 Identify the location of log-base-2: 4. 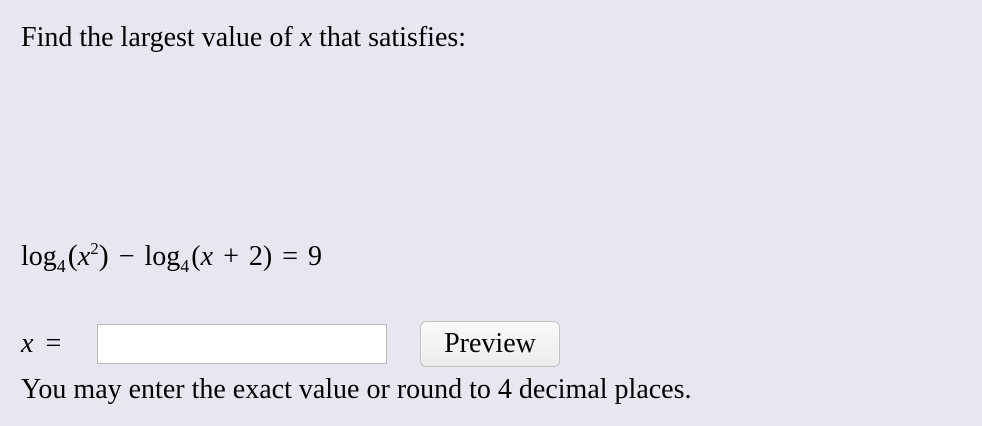
(185, 266).